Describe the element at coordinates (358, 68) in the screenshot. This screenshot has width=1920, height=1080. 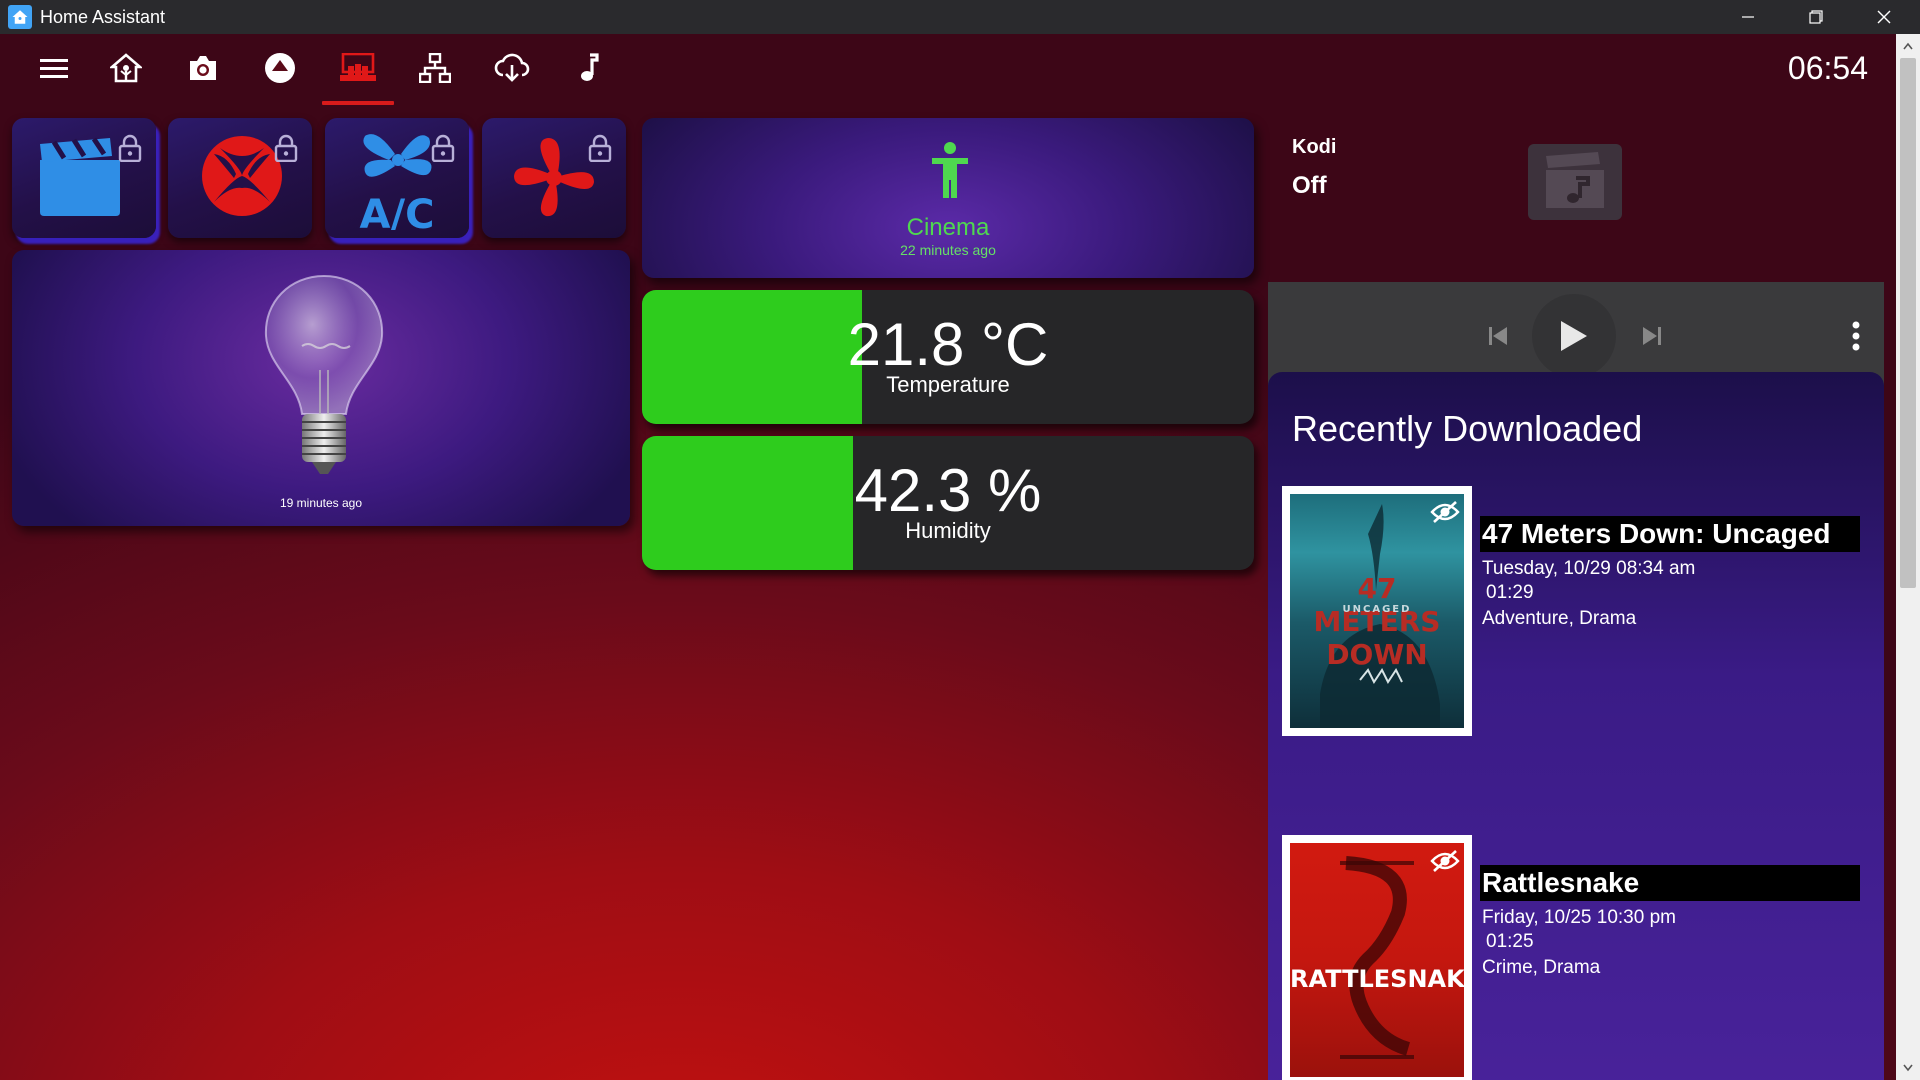
I see `theater-icon` at that location.